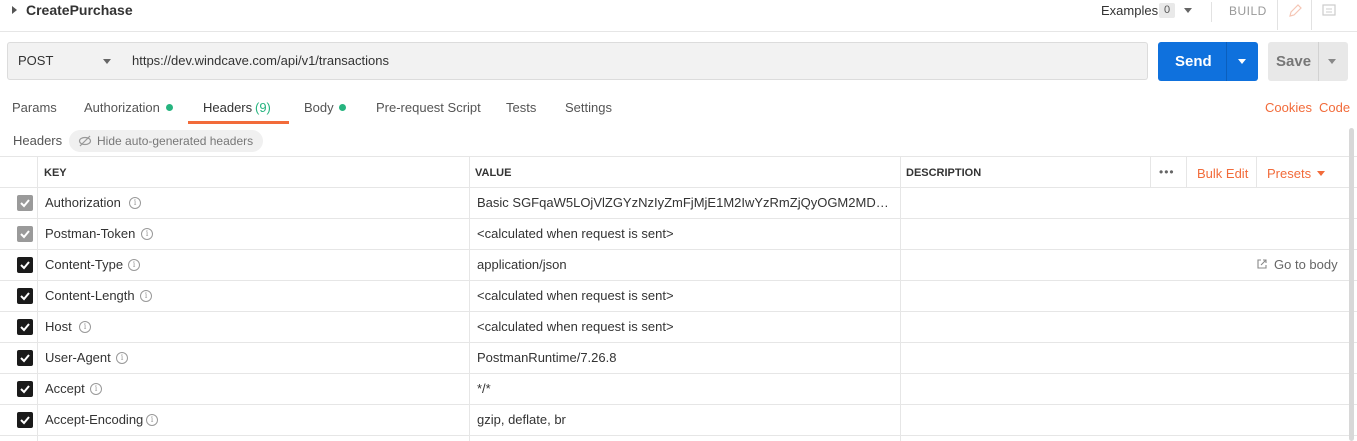  I want to click on code-link: Code, so click(1334, 107).